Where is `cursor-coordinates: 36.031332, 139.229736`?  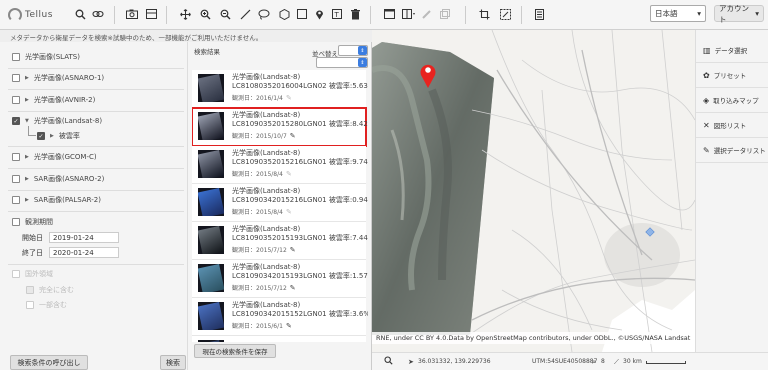 cursor-coordinates: 36.031332, 139.229736 is located at coordinates (454, 361).